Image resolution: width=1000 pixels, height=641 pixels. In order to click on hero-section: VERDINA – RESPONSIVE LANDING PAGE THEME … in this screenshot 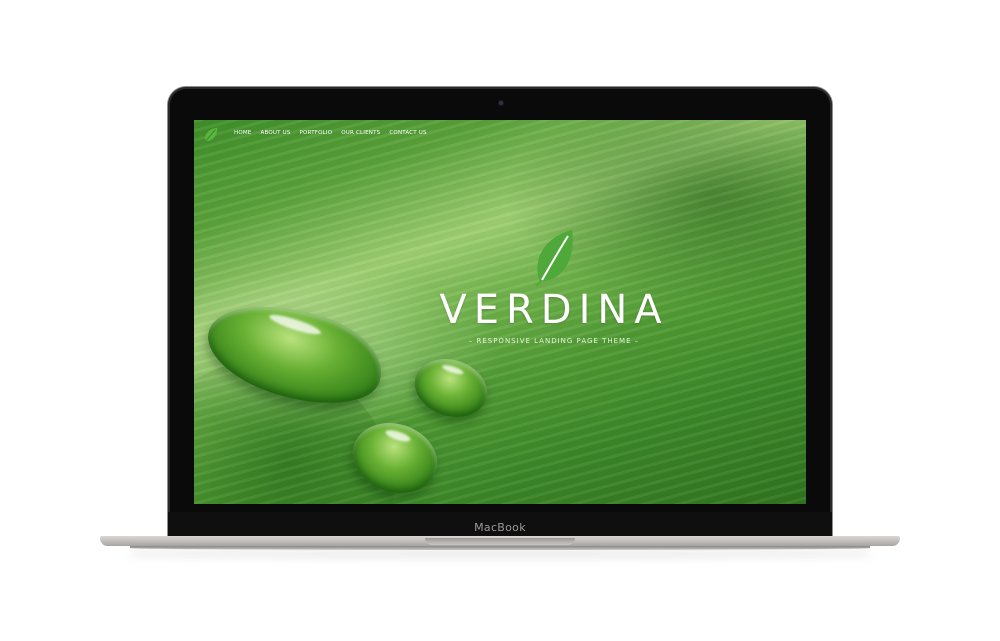, I will do `click(554, 288)`.